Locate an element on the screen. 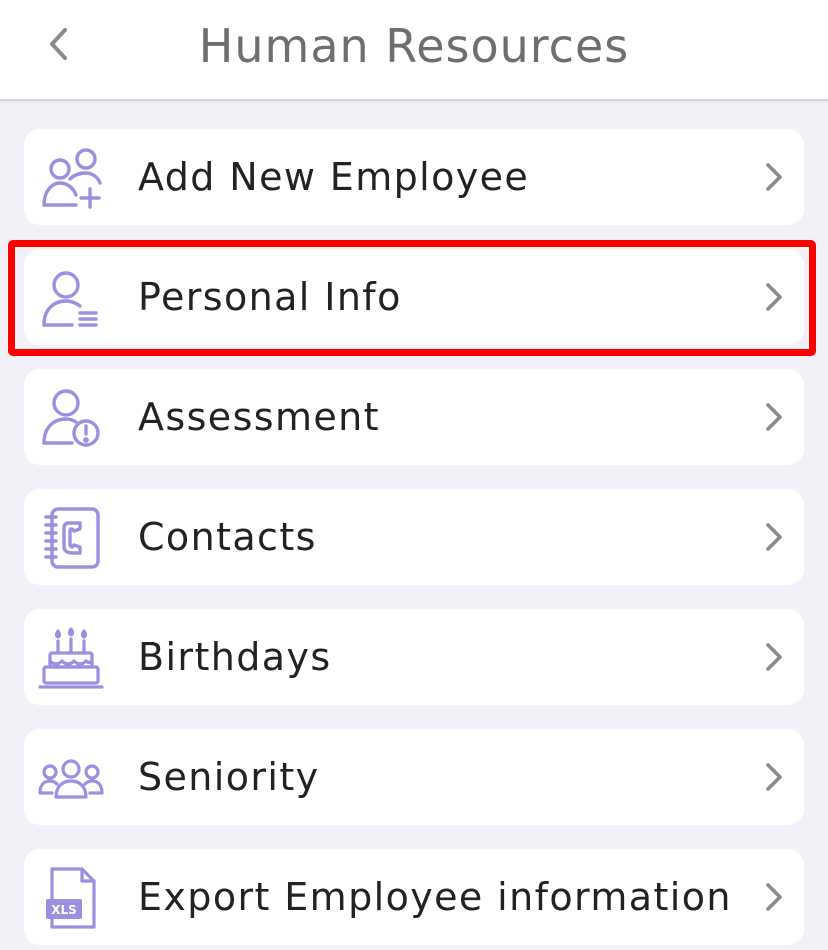 The image size is (828, 950). chevron-left-icon is located at coordinates (58, 44).